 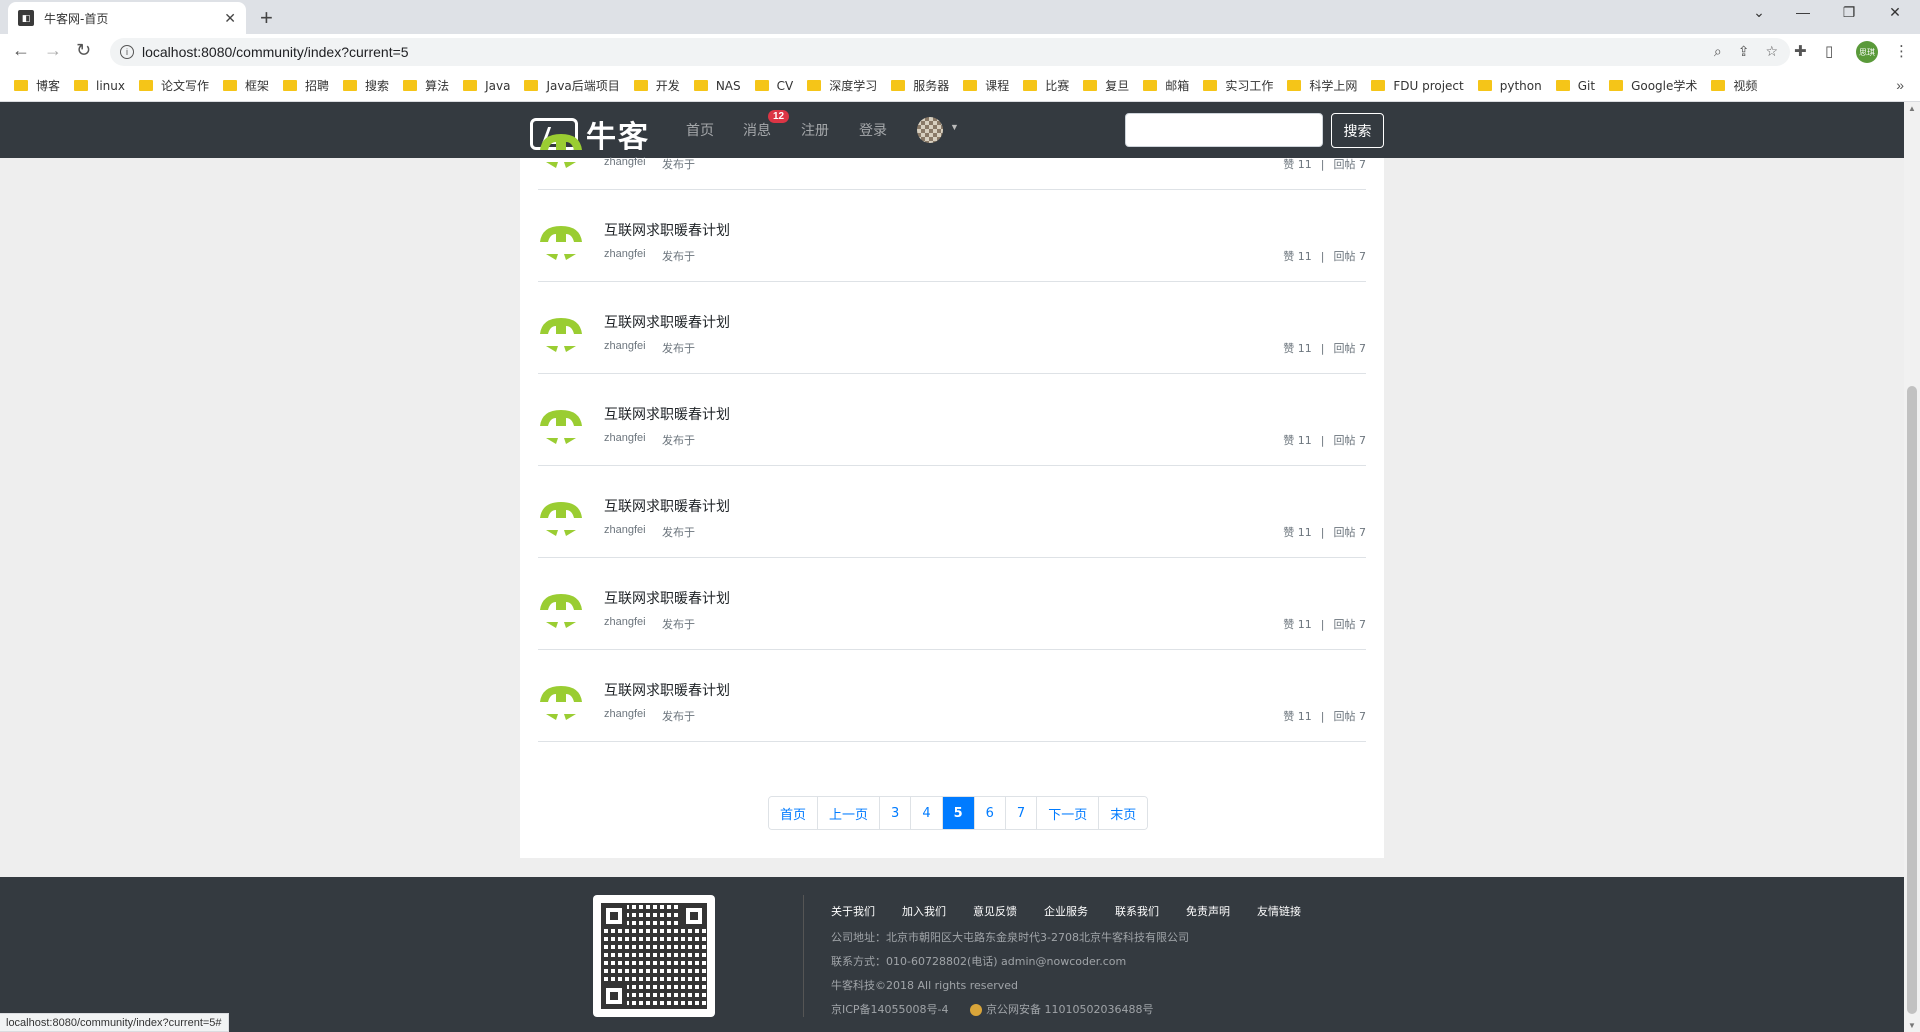 What do you see at coordinates (717, 86) in the screenshot?
I see `bookmark-item: NAS` at bounding box center [717, 86].